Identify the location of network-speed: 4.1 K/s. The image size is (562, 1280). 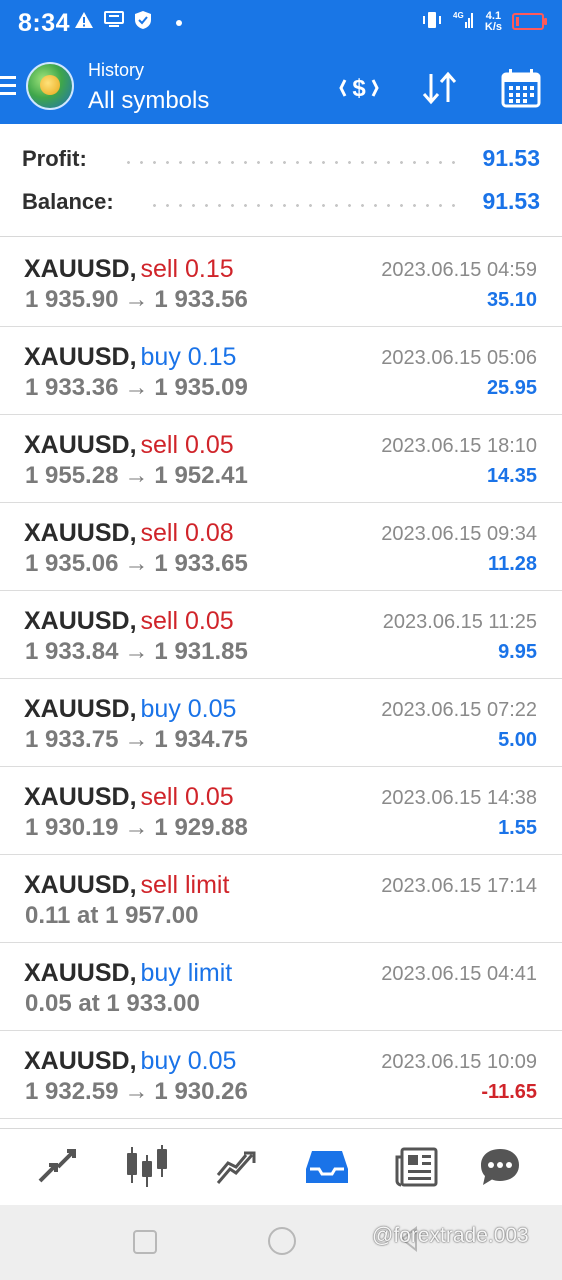
(493, 21).